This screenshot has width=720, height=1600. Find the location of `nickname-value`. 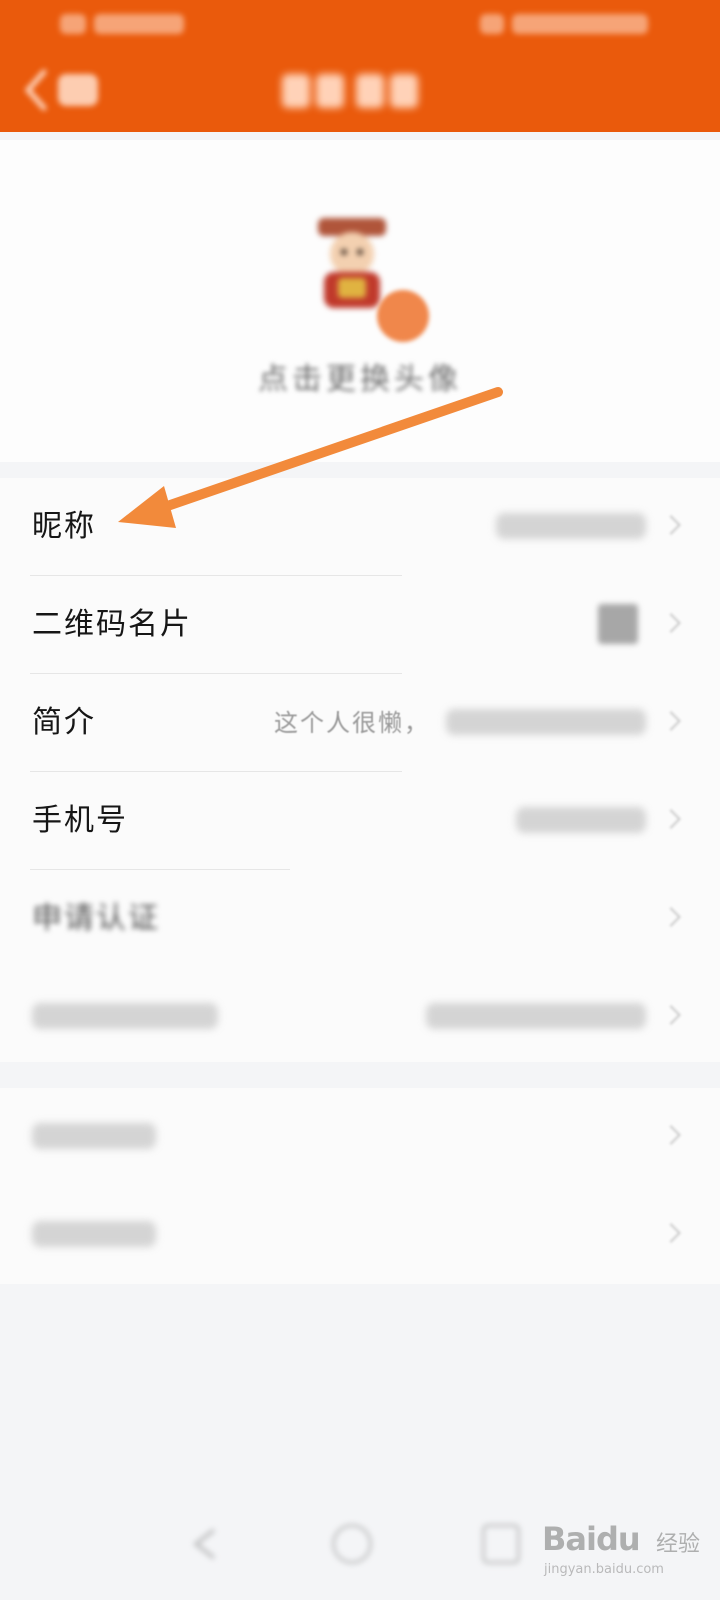

nickname-value is located at coordinates (571, 526).